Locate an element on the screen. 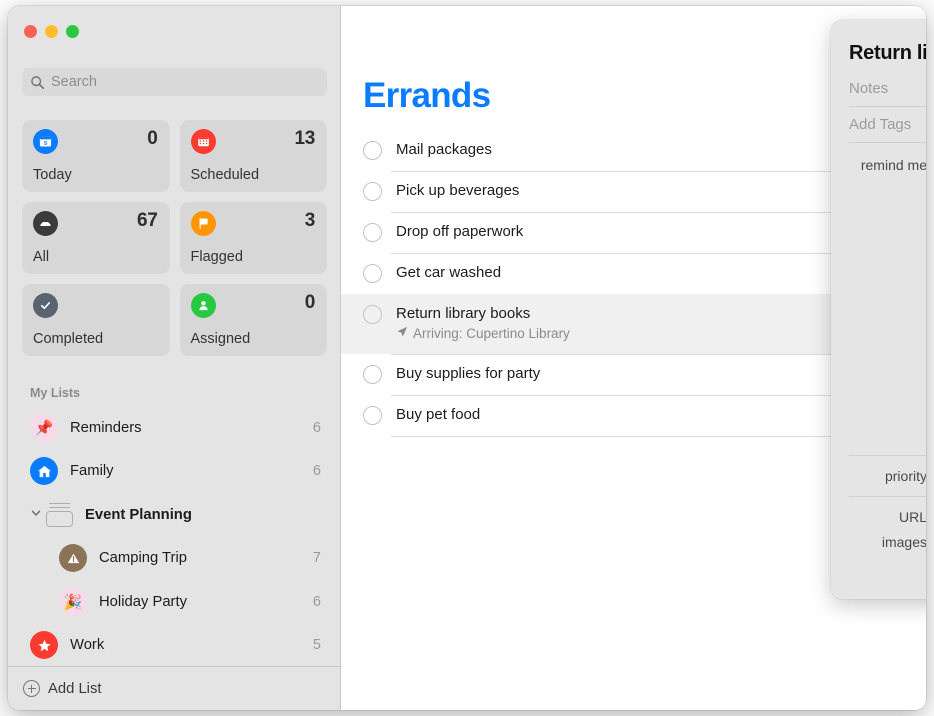  reminder-title: Get car washed is located at coordinates (449, 272).